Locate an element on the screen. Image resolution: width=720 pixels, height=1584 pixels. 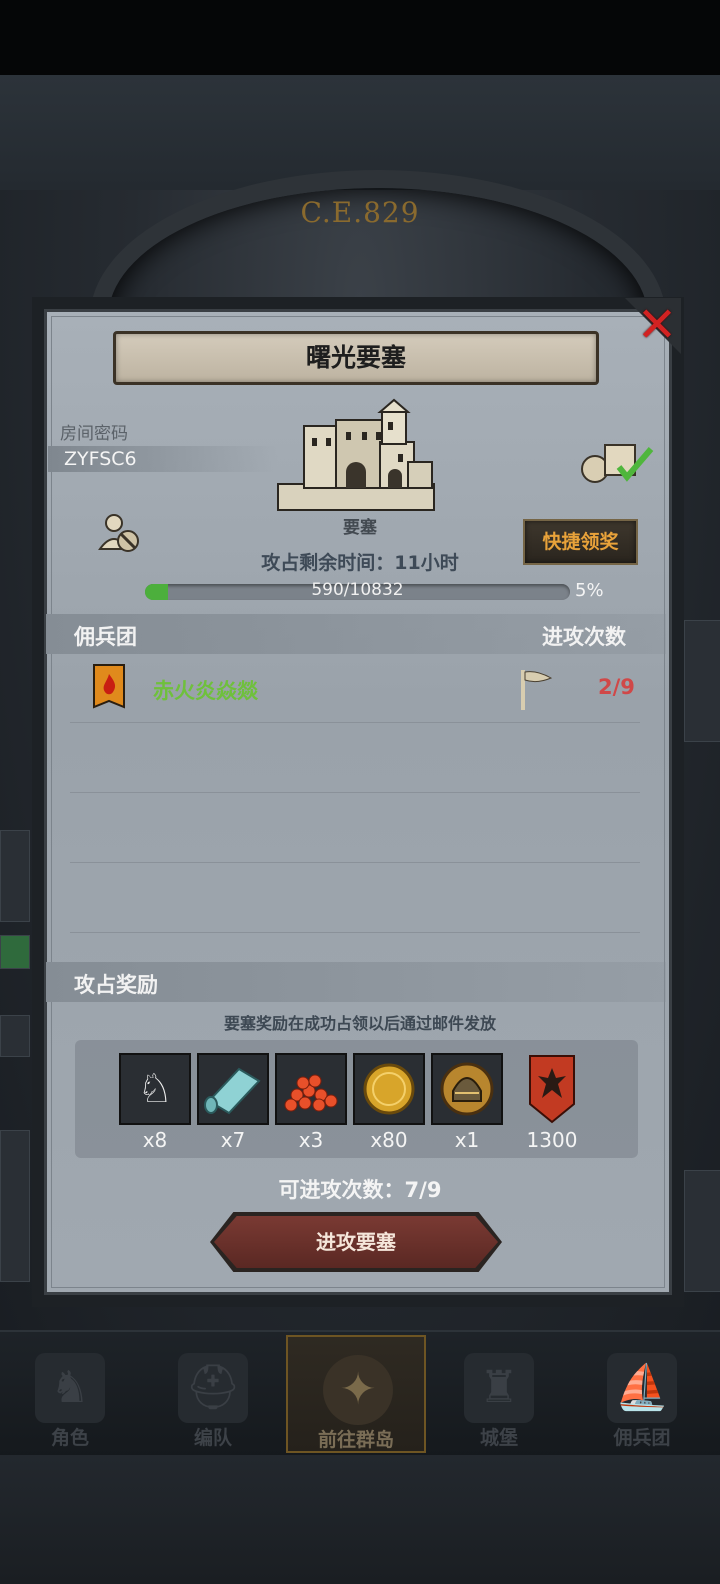
knight-icon: ♞ is located at coordinates (70, 1388).